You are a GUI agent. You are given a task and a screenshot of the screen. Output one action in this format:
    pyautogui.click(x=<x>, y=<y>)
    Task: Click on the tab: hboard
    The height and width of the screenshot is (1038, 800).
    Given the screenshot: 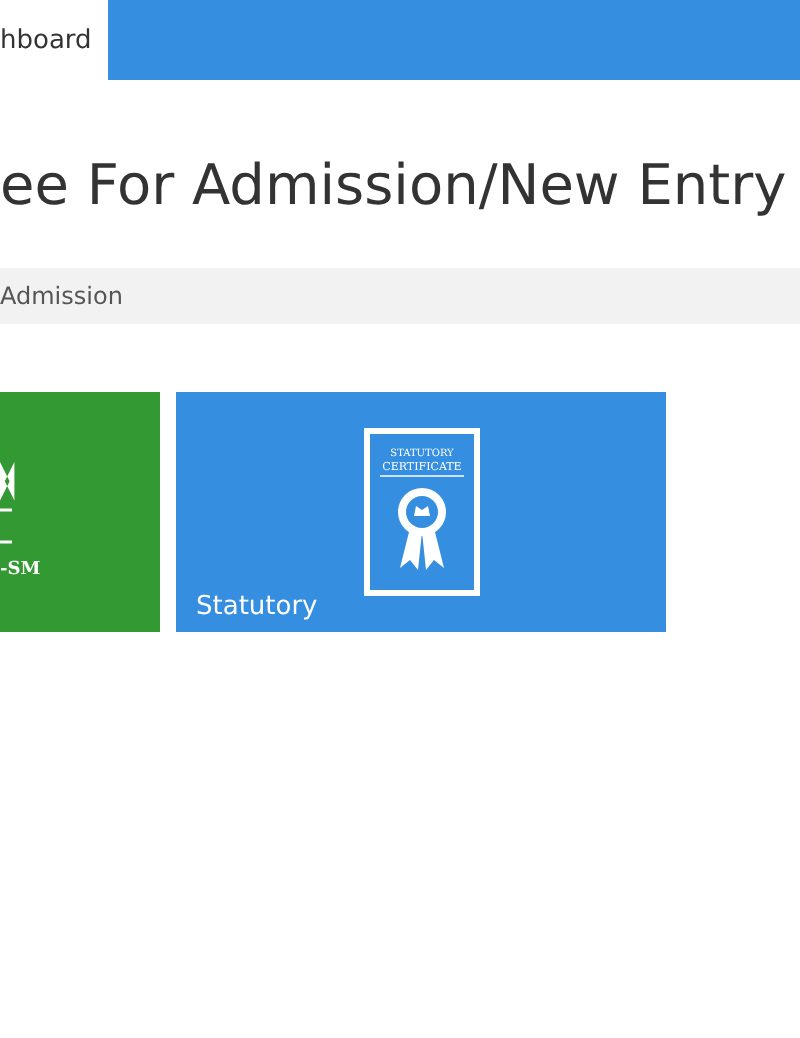 What is the action you would take?
    pyautogui.click(x=54, y=40)
    